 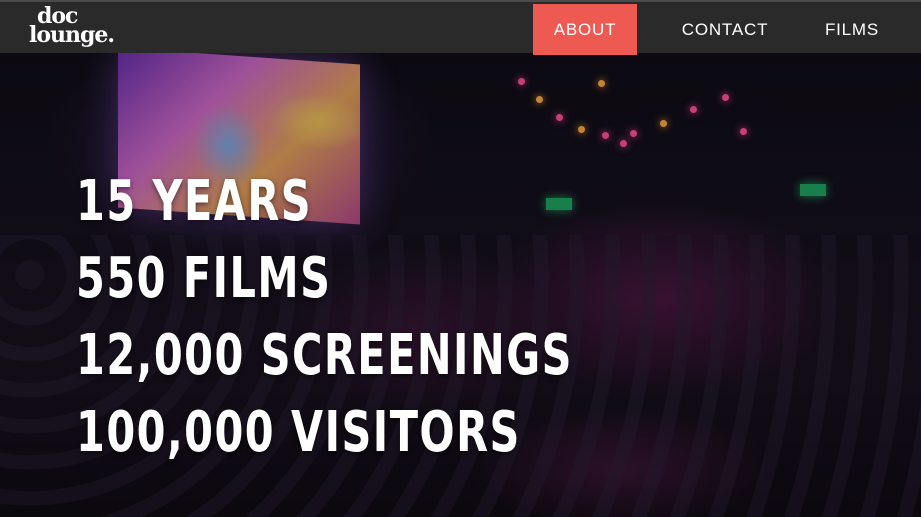 I want to click on nav-link-about: ABOUT, so click(x=585, y=29).